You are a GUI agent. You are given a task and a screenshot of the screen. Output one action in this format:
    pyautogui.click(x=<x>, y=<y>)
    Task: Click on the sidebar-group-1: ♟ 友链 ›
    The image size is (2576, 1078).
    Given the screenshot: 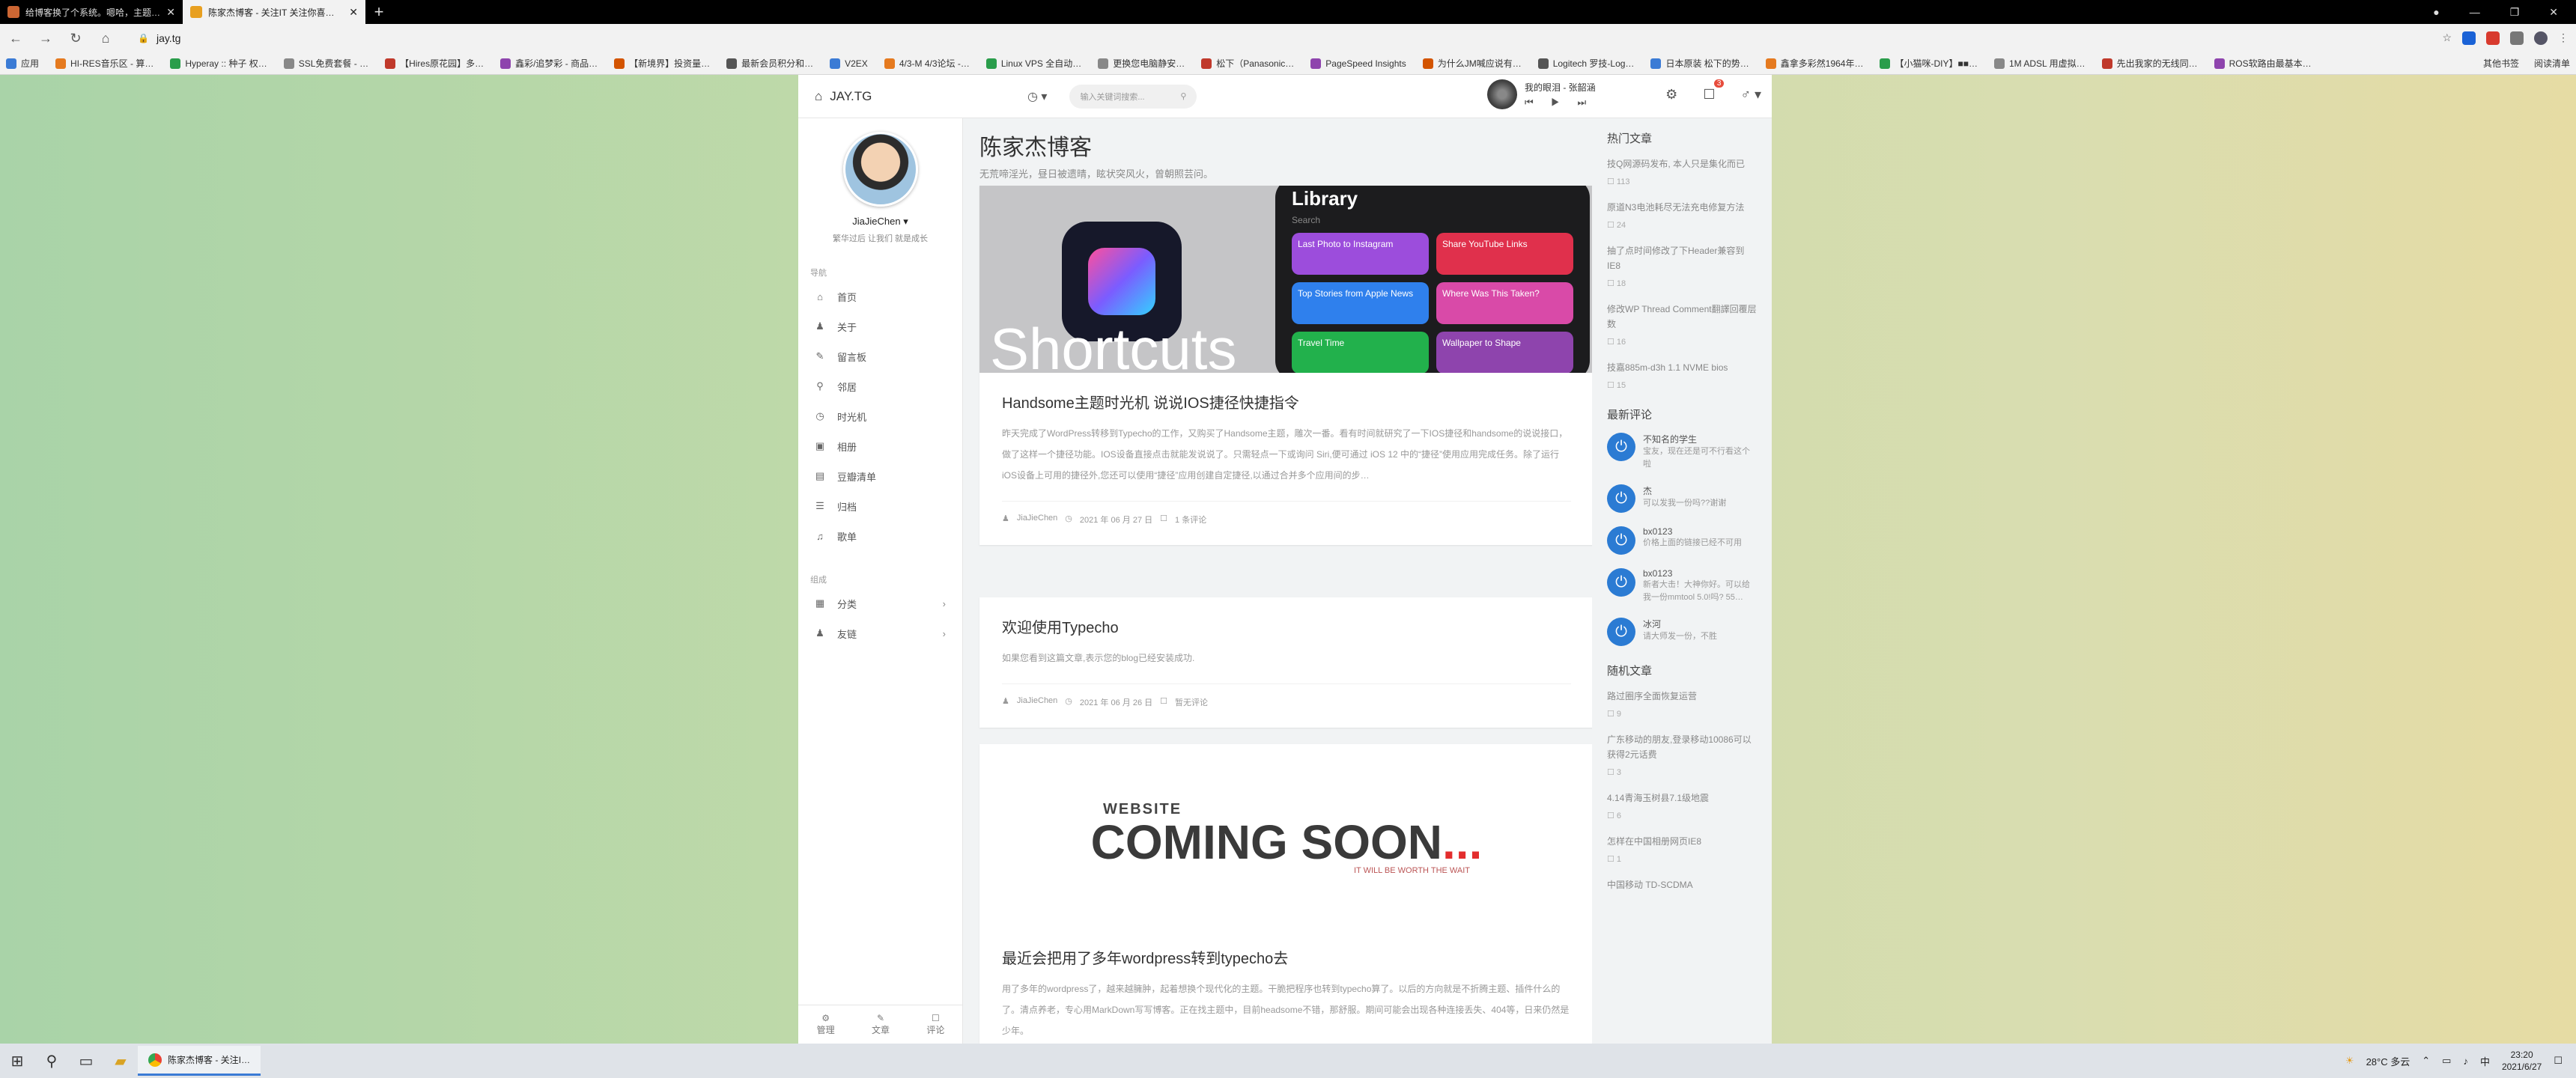 What is the action you would take?
    pyautogui.click(x=880, y=633)
    